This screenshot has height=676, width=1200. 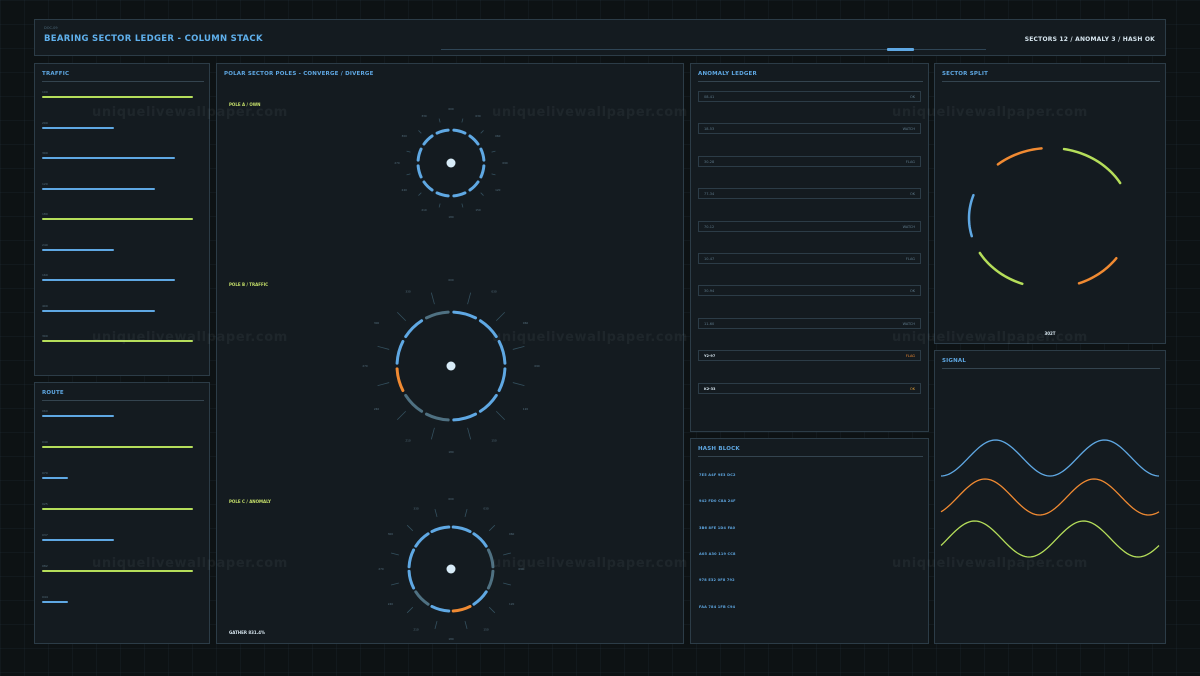 What do you see at coordinates (45, 92) in the screenshot?
I see `traffic-bar-label: 100` at bounding box center [45, 92].